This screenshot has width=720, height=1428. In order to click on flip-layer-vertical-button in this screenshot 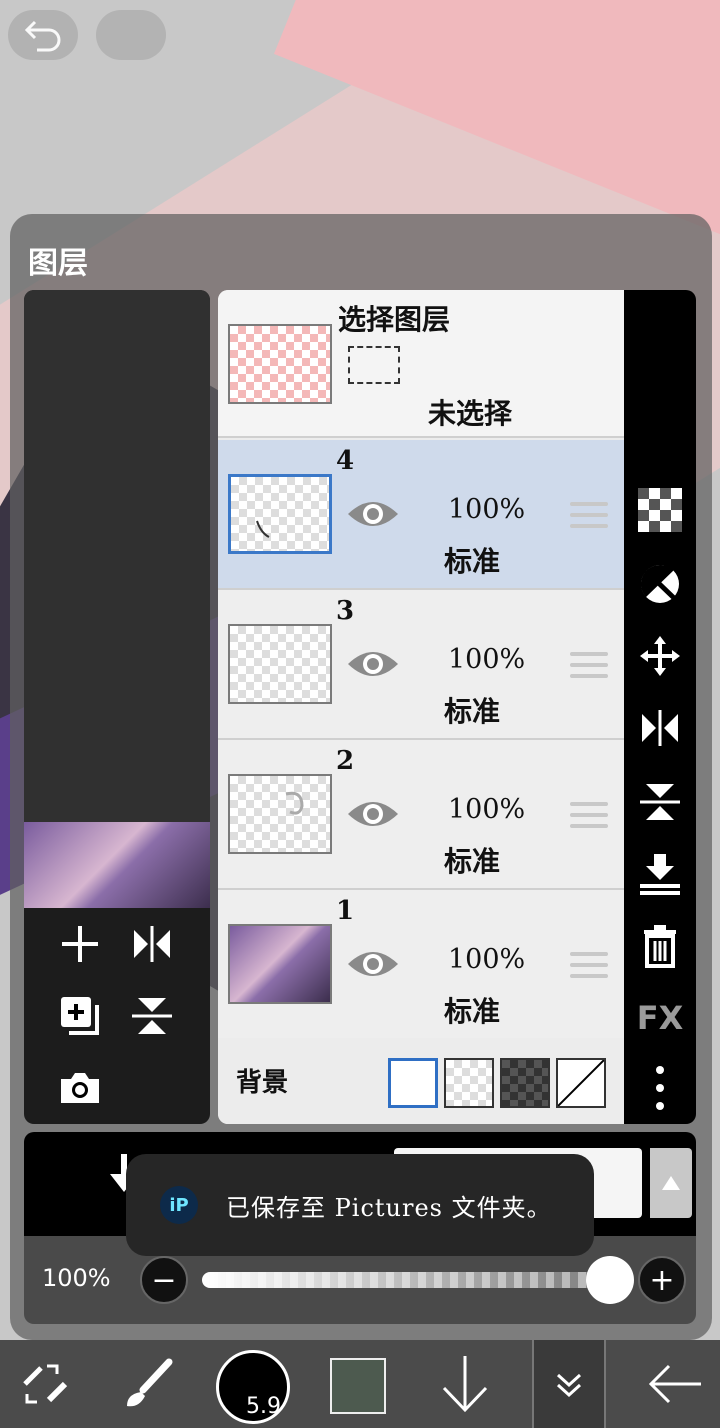, I will do `click(660, 802)`.